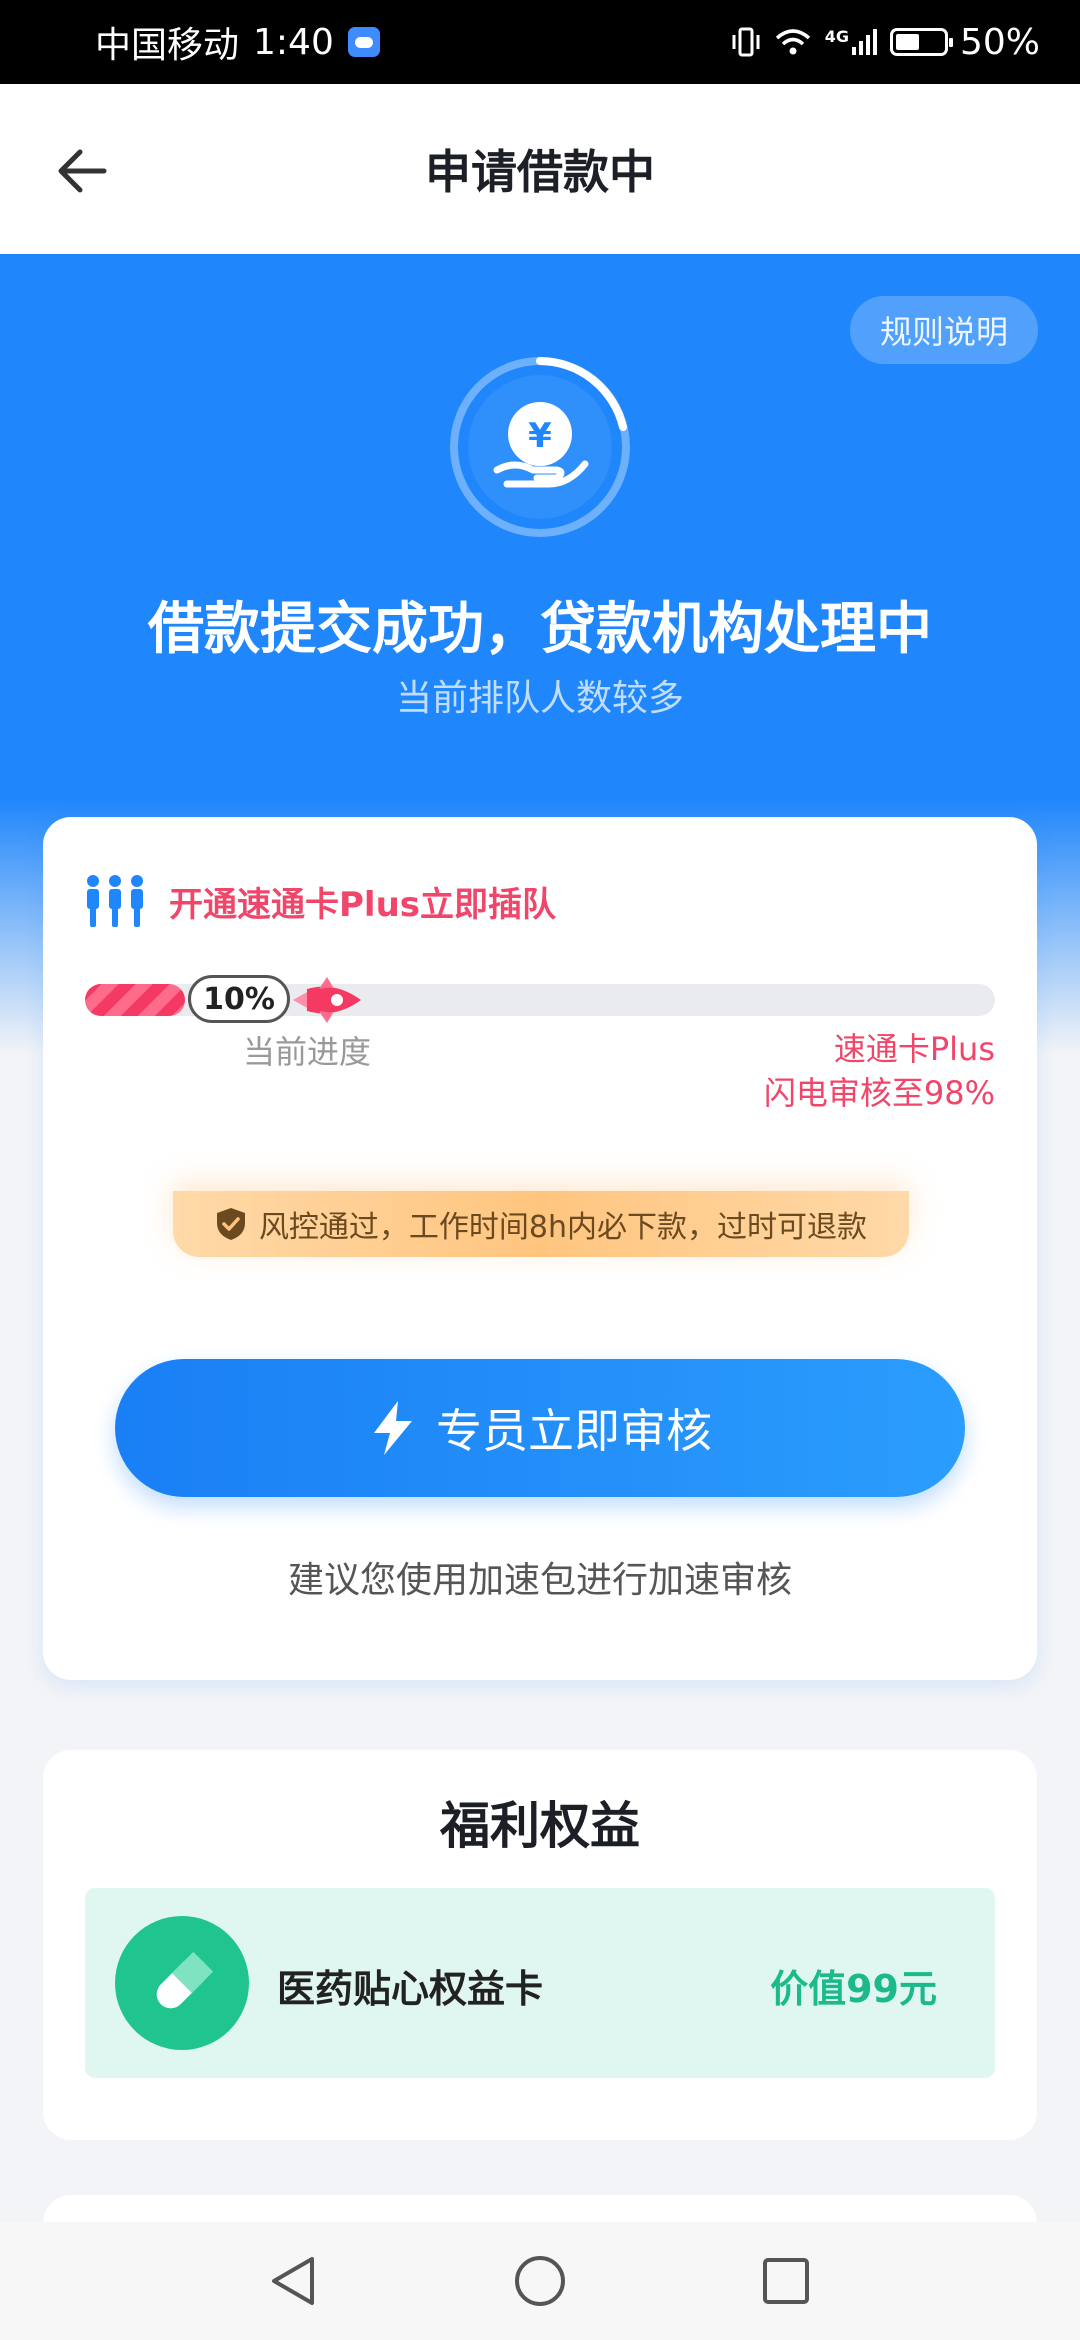  Describe the element at coordinates (943, 330) in the screenshot. I see `rules-button: 规则说明` at that location.